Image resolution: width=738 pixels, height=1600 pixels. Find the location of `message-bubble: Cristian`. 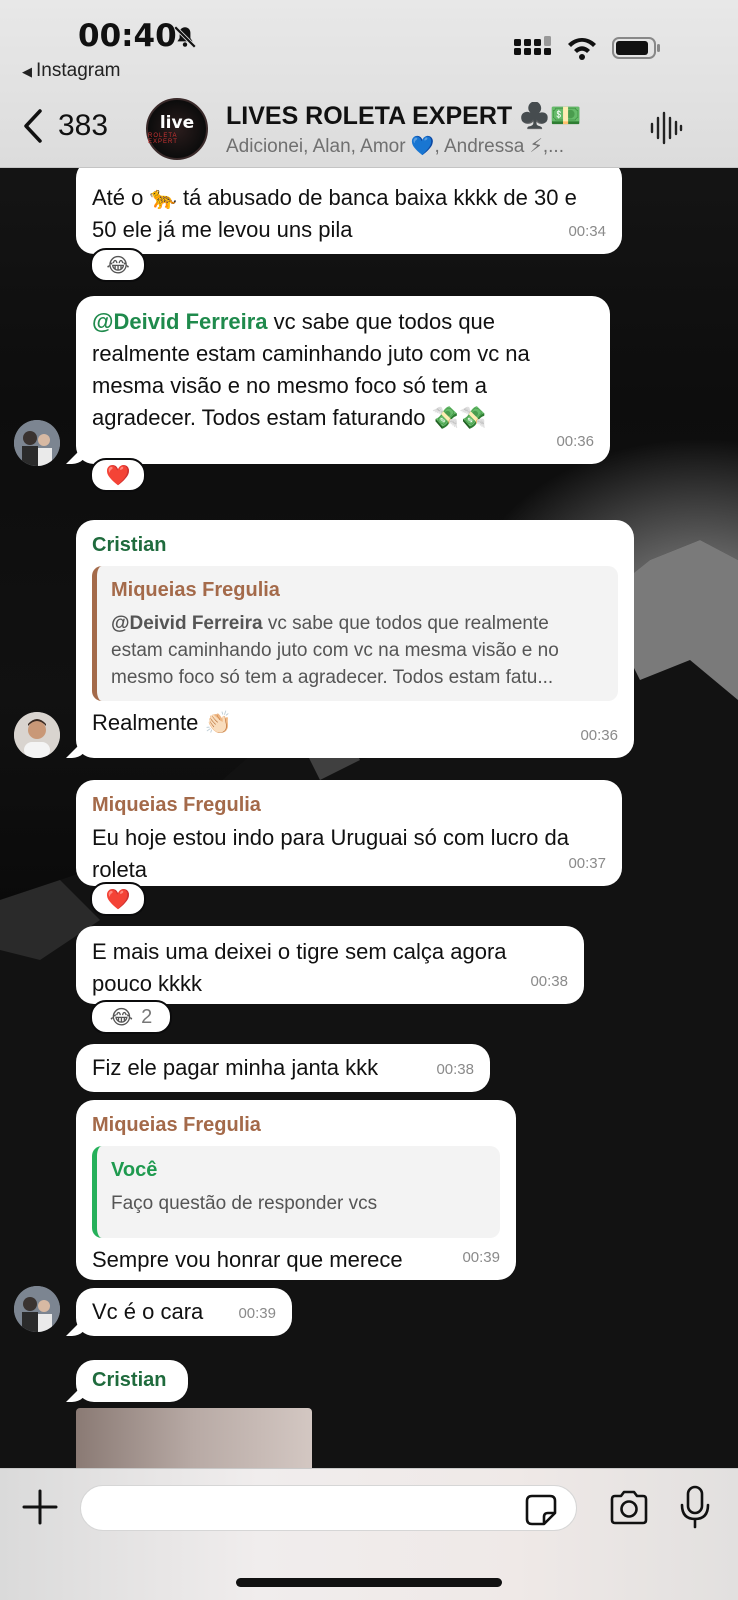

message-bubble: Cristian is located at coordinates (132, 1381).